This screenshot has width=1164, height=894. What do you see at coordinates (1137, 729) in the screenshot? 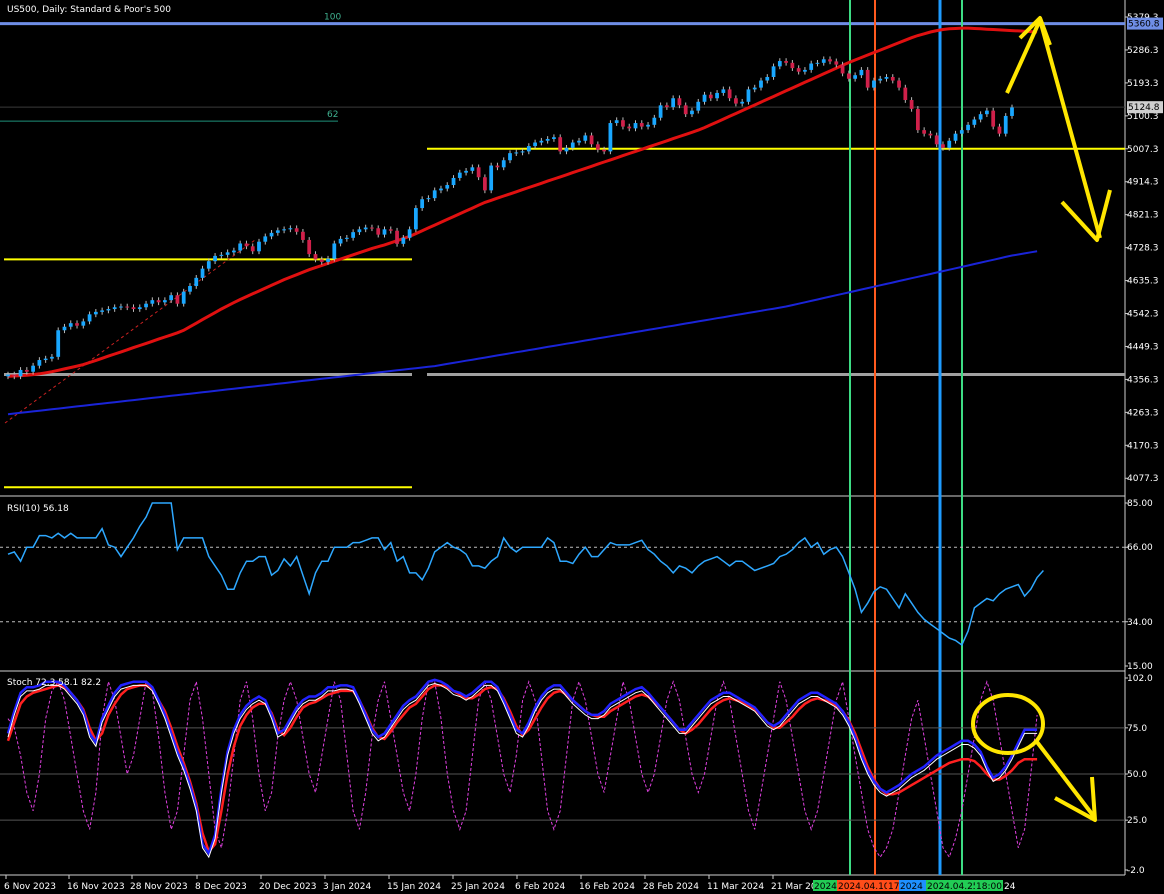
I see `stoch-tick-label: 75.0` at bounding box center [1137, 729].